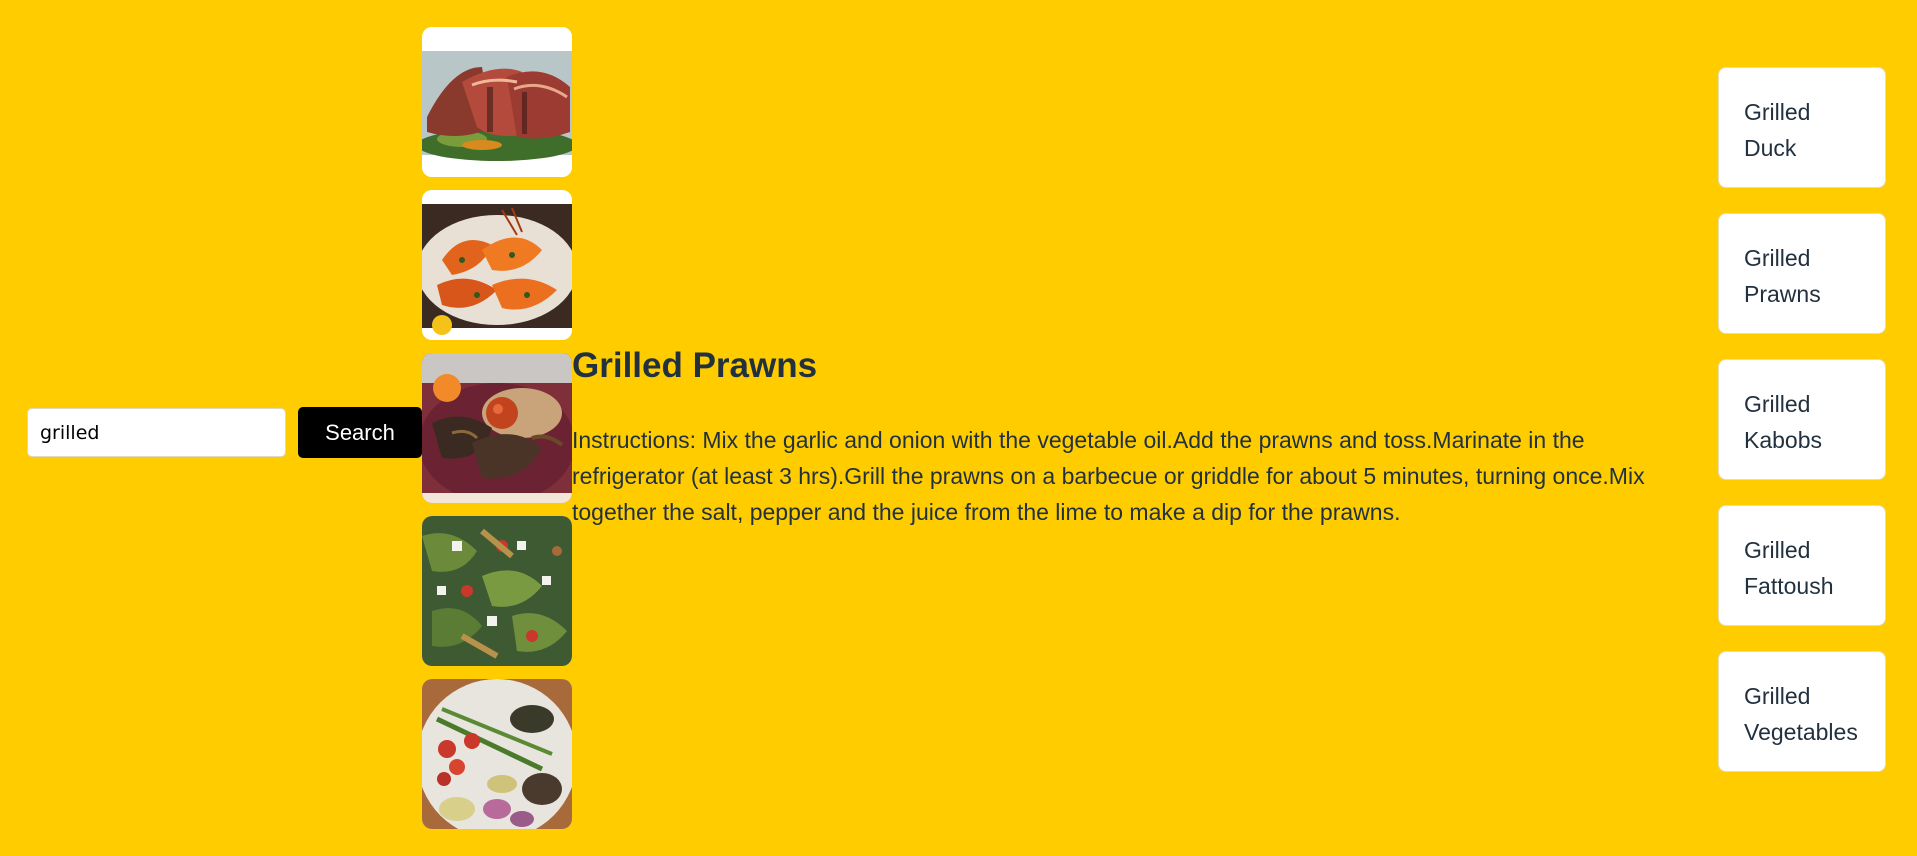 The width and height of the screenshot is (1917, 856). I want to click on thumbnail-strip, so click(497, 434).